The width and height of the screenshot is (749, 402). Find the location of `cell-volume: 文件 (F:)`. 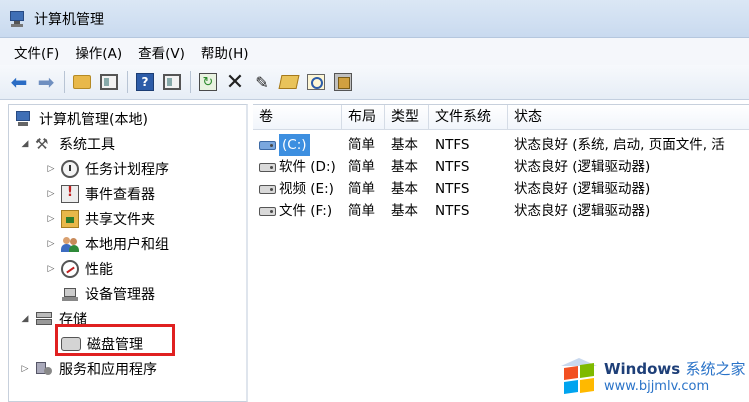

cell-volume: 文件 (F:) is located at coordinates (297, 211).